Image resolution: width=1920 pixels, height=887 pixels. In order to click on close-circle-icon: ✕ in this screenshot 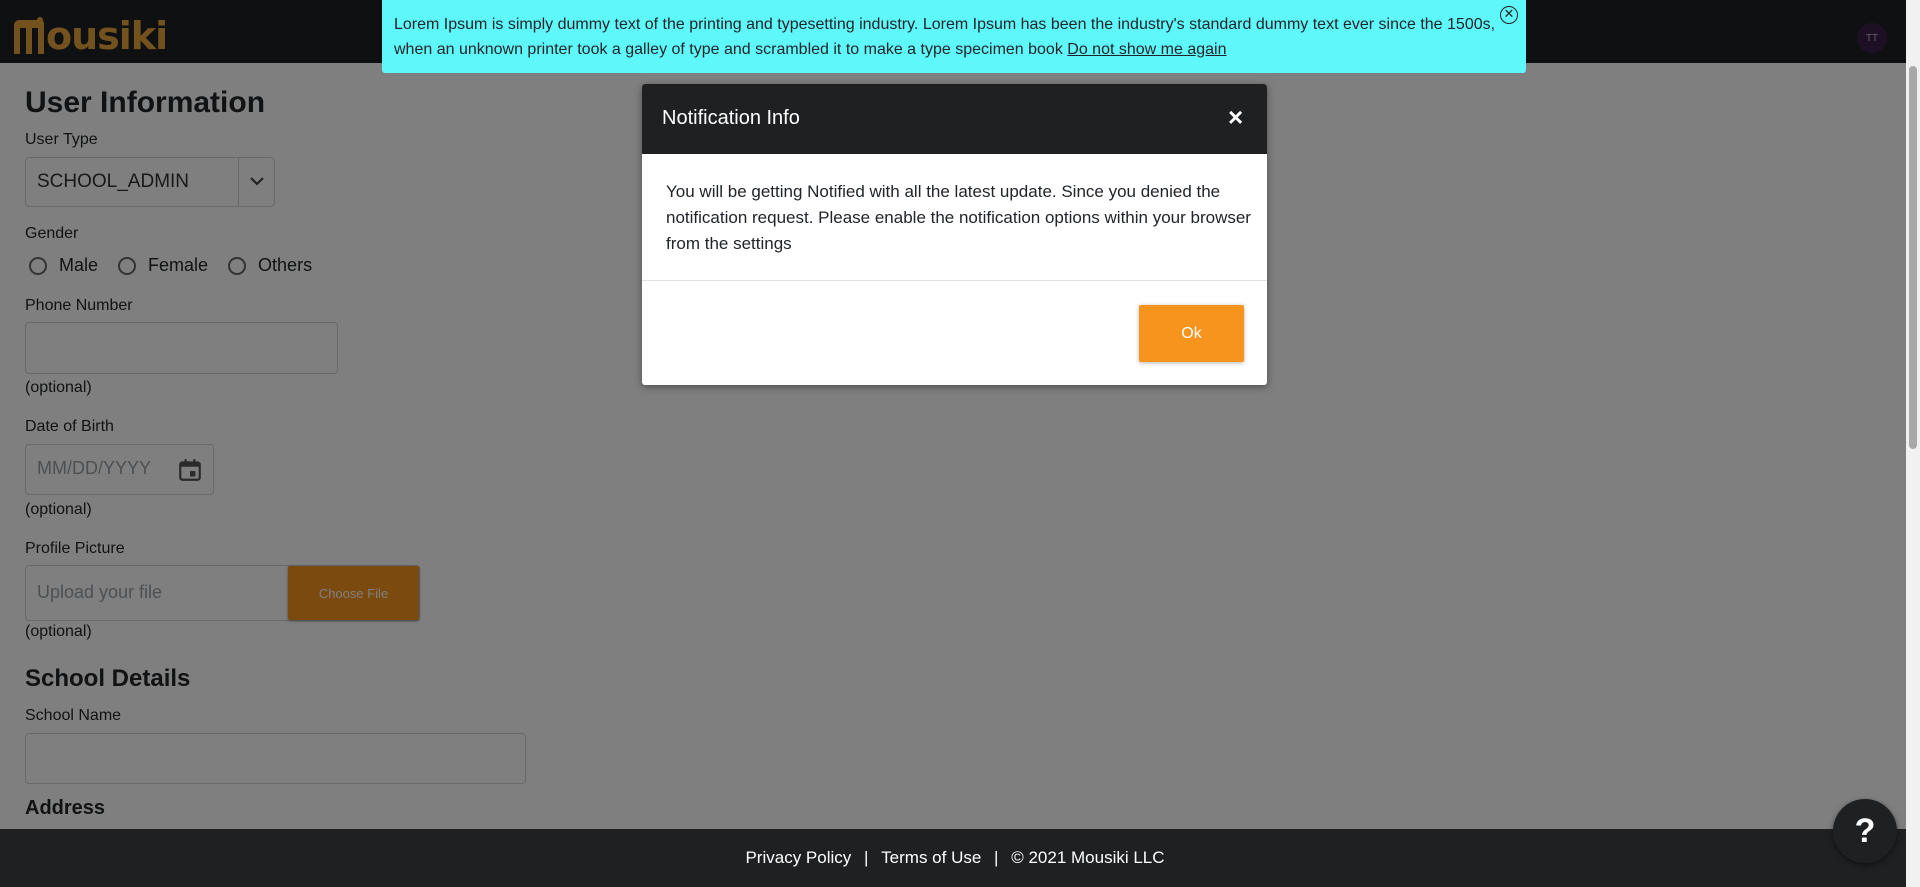, I will do `click(1509, 15)`.